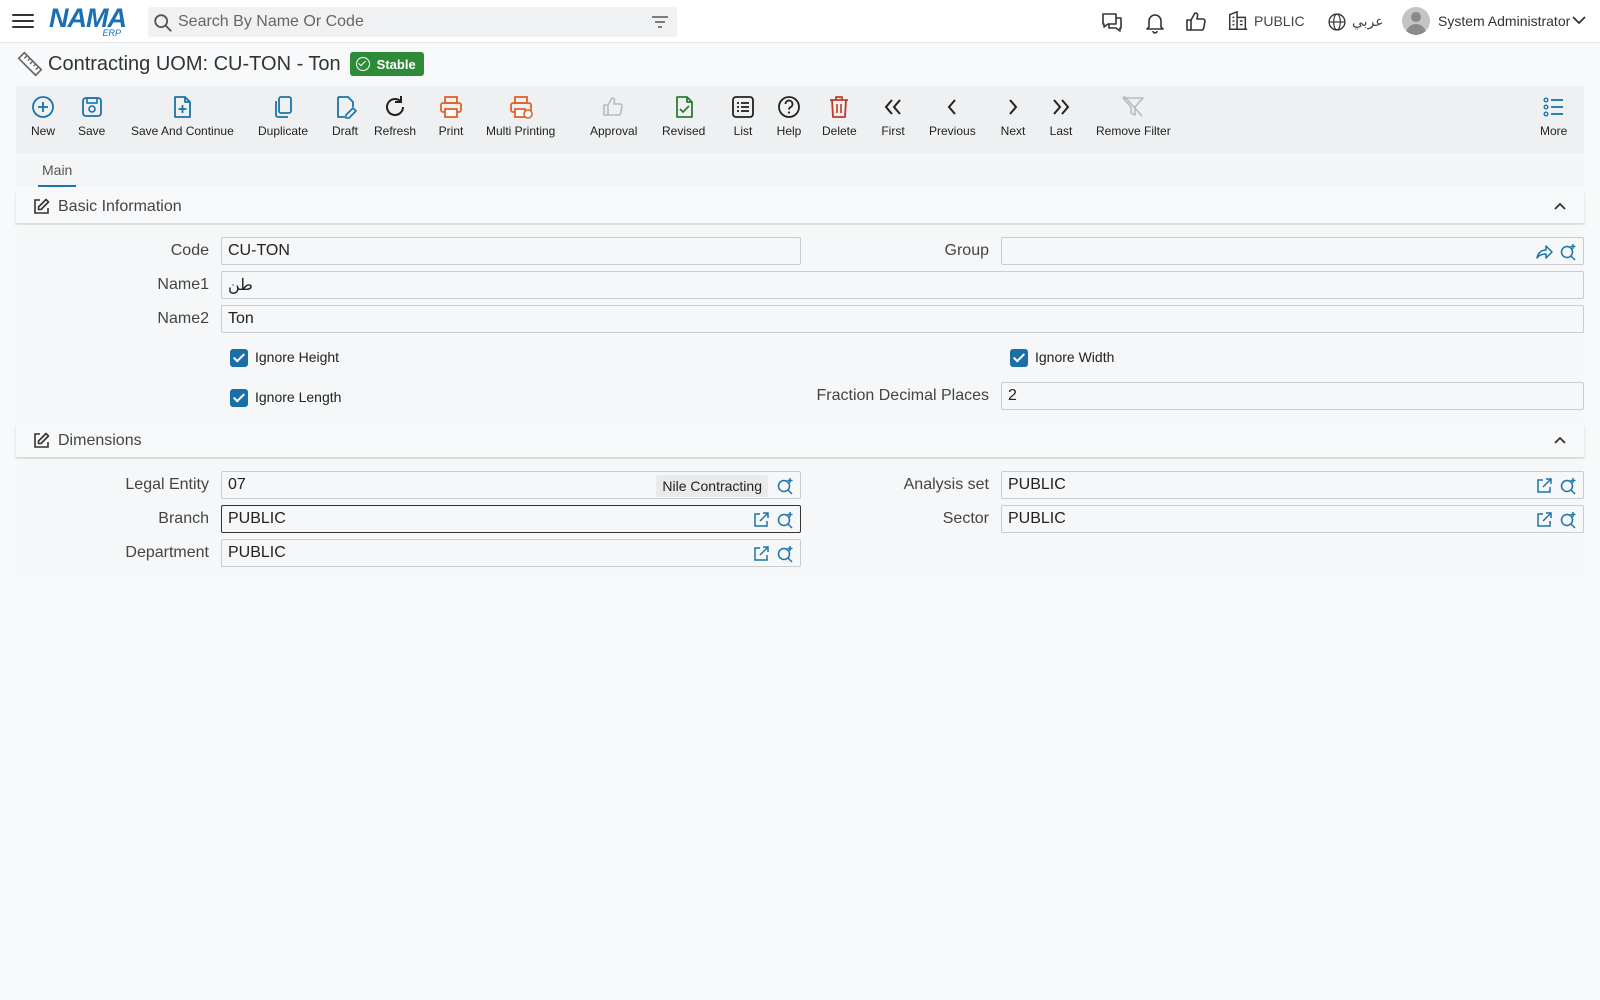  I want to click on fraction-decimal-places-field, so click(1292, 396).